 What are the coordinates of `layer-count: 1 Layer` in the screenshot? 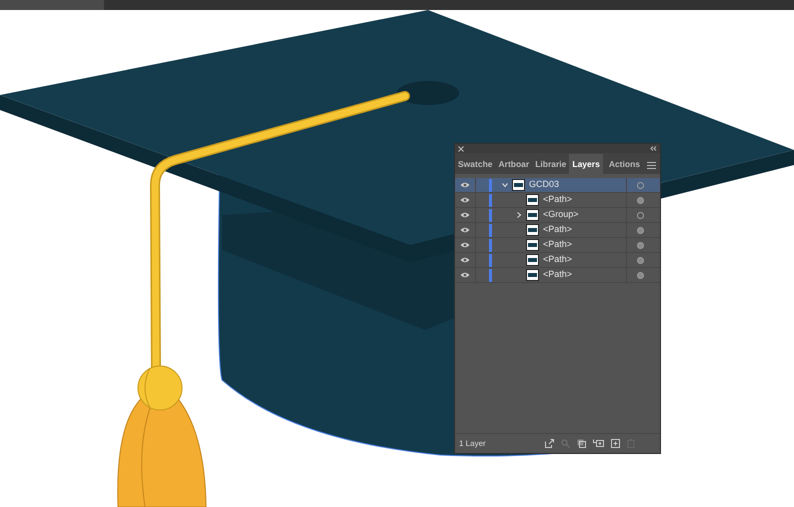 It's located at (473, 444).